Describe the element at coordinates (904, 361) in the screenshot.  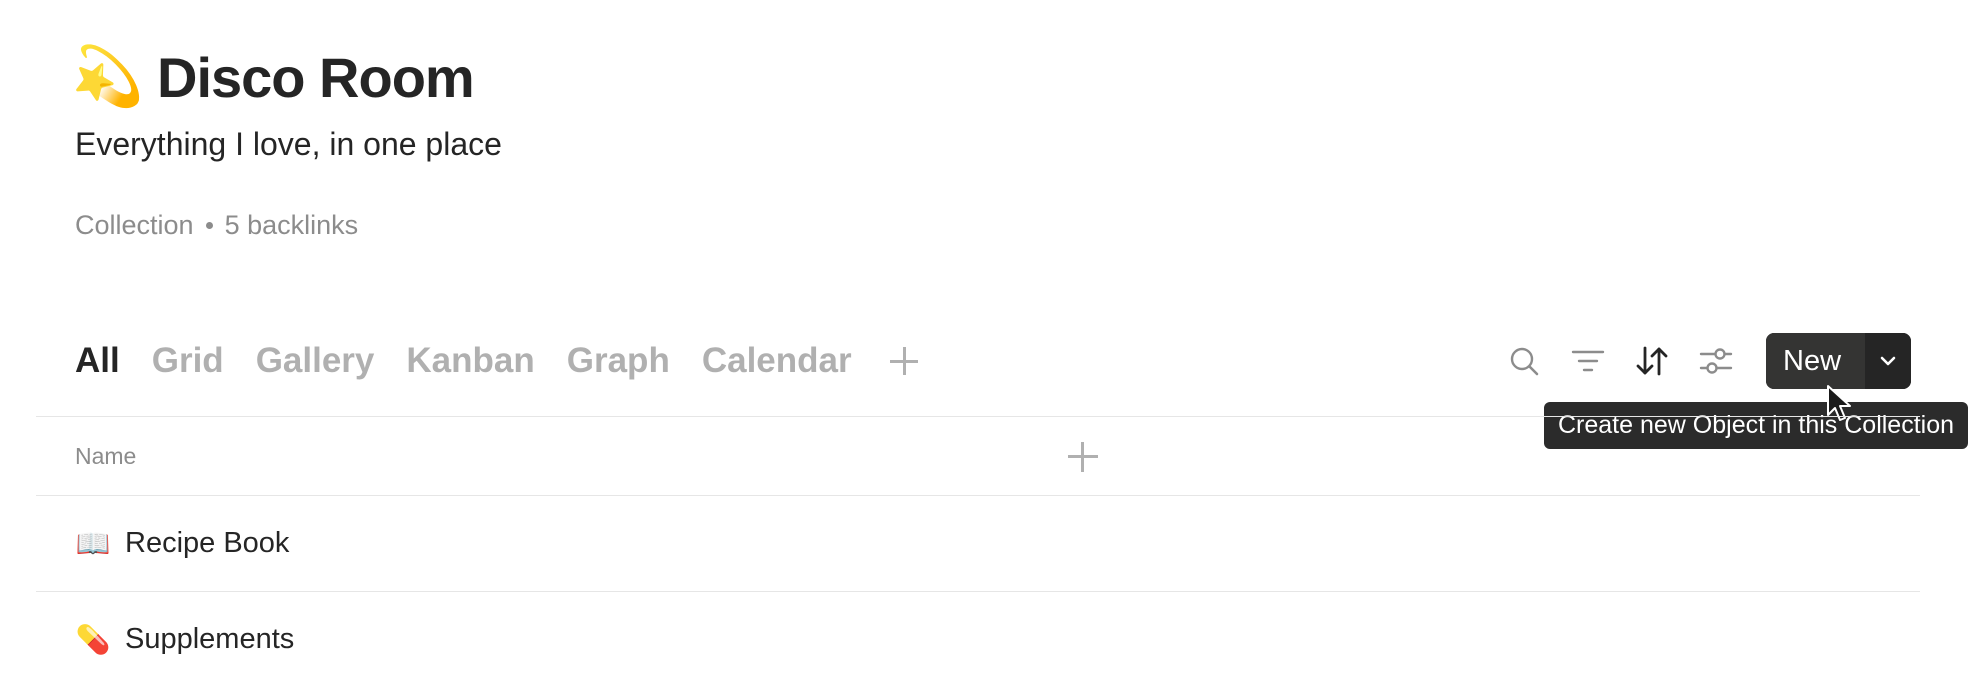
I see `add-view-plus-icon` at that location.